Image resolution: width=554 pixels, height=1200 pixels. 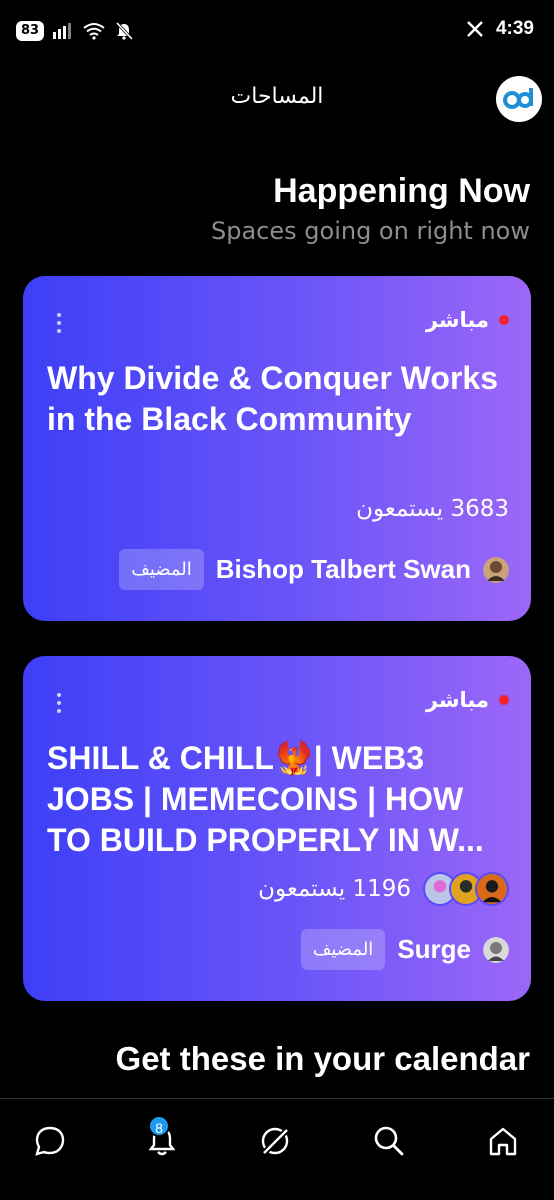 I want to click on listeners-row: 1196 يستمعون, so click(x=383, y=889).